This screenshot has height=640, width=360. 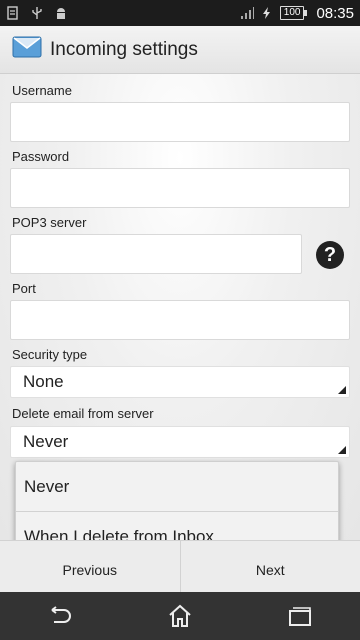 What do you see at coordinates (42, 90) in the screenshot?
I see `username-label: Username` at bounding box center [42, 90].